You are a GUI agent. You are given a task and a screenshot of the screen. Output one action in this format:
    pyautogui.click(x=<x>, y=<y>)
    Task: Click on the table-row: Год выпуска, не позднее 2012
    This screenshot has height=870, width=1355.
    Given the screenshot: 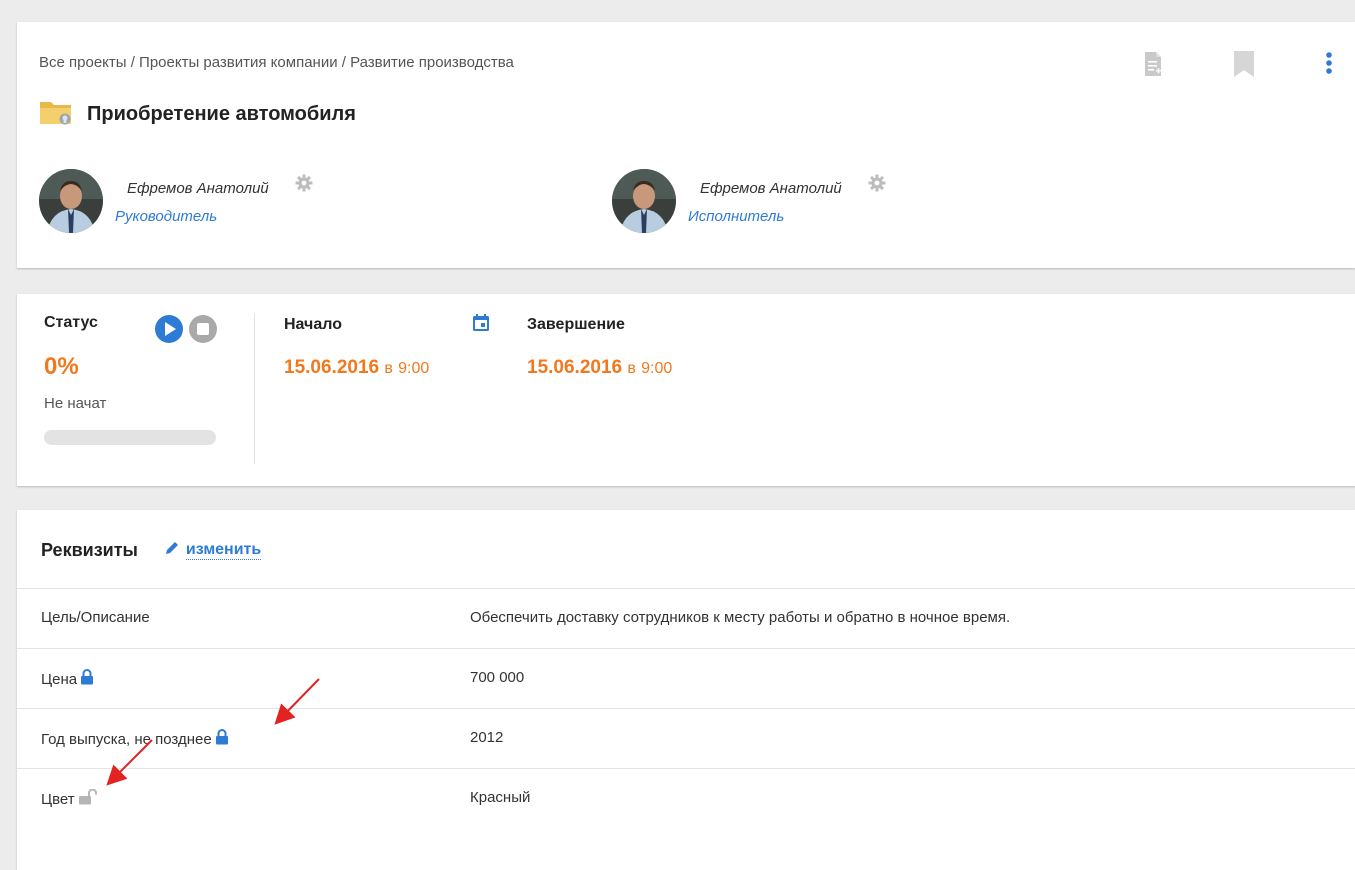 What is the action you would take?
    pyautogui.click(x=686, y=738)
    